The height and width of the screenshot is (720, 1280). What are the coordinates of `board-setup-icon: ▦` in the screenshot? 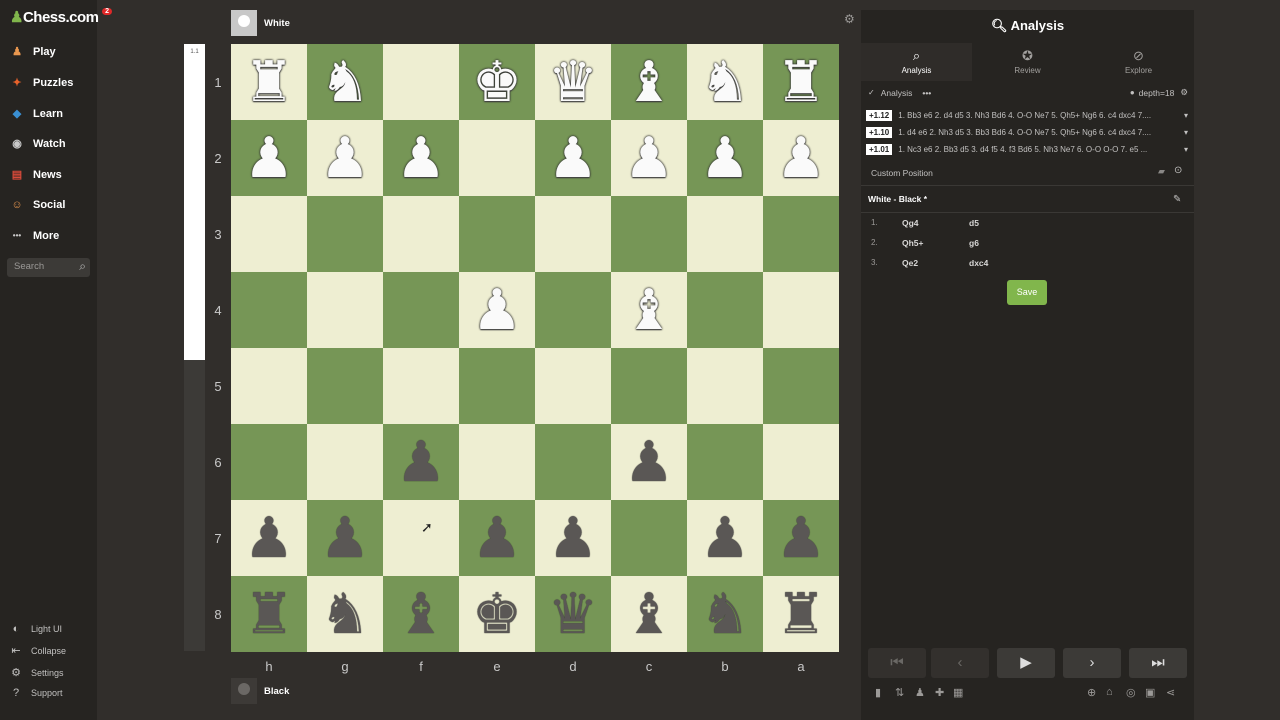 It's located at (958, 692).